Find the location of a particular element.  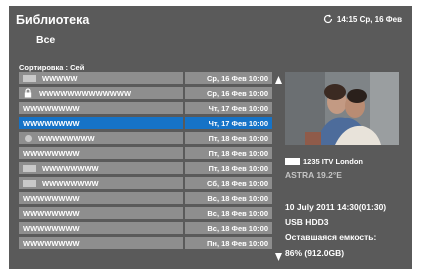

dot-icon is located at coordinates (28, 138).